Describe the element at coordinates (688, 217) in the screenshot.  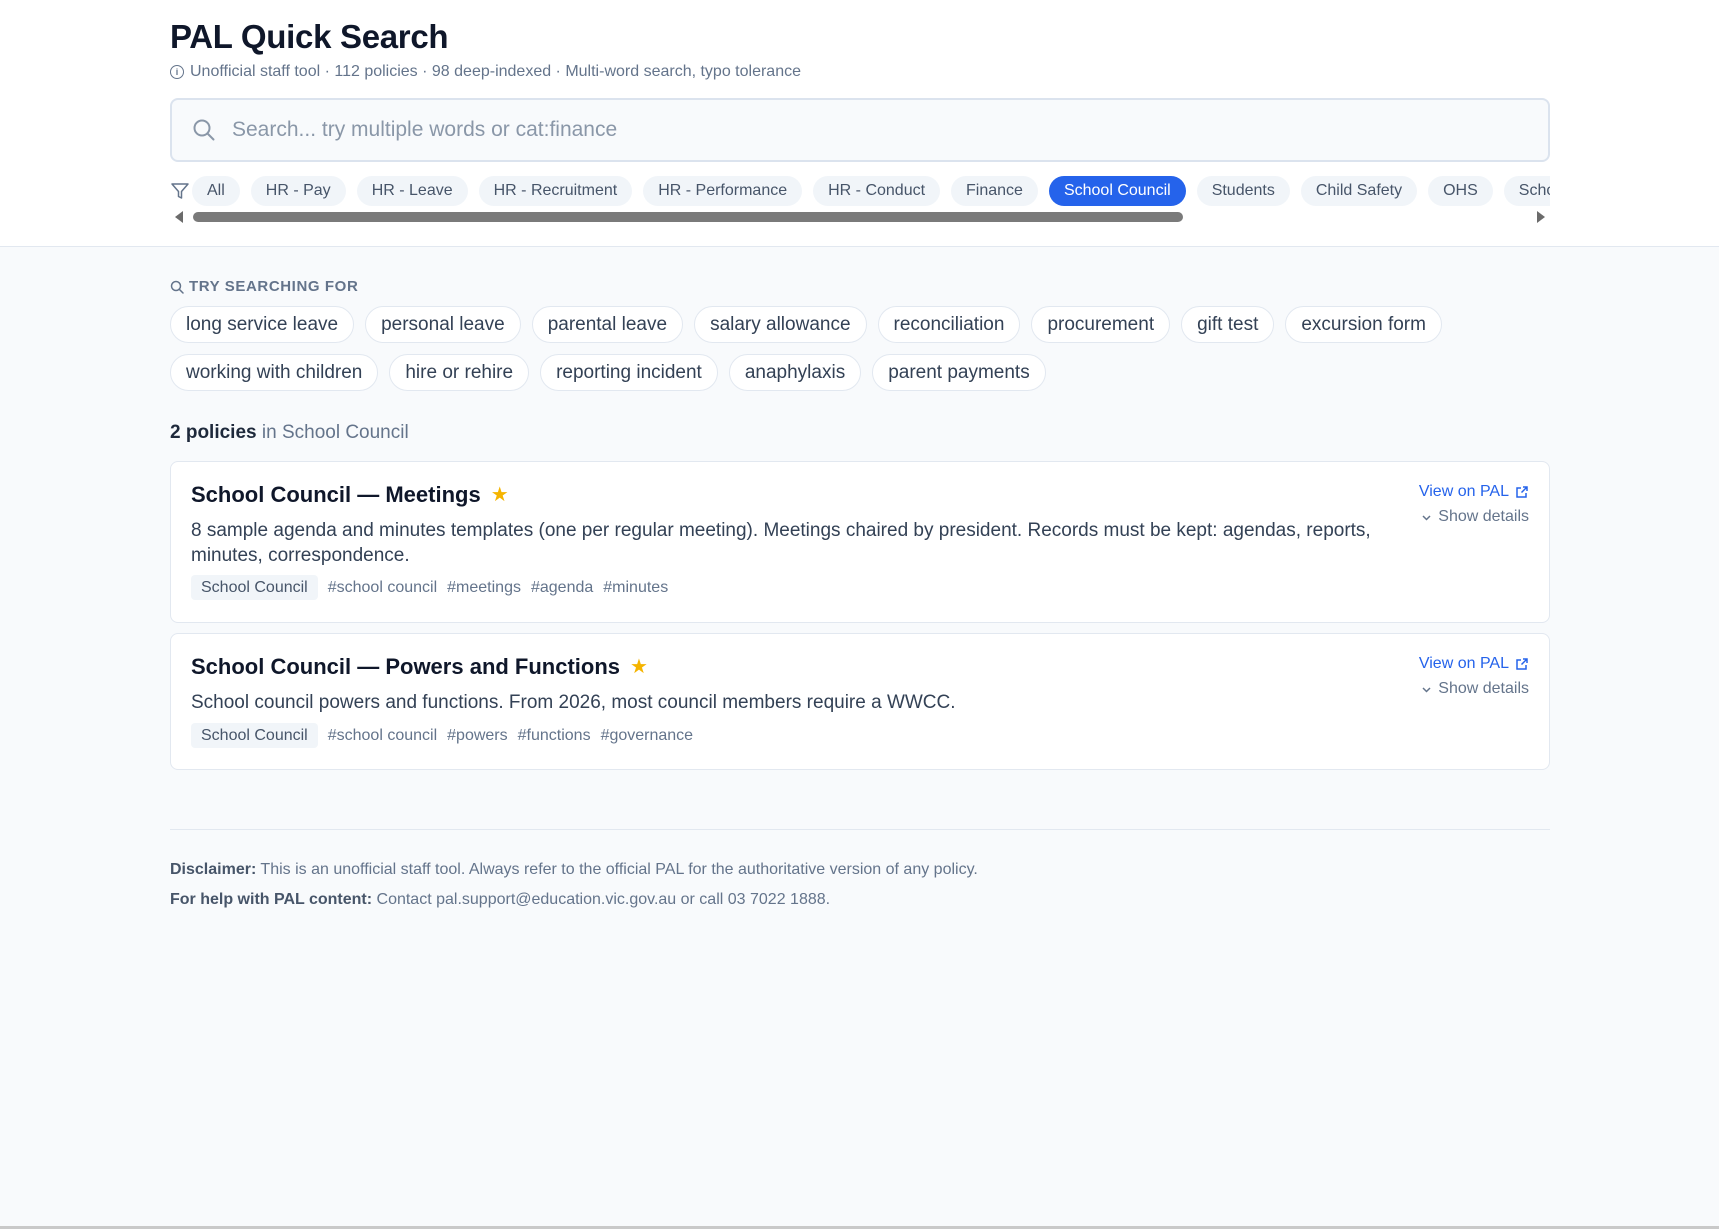
I see `scrollbar-thumb` at that location.